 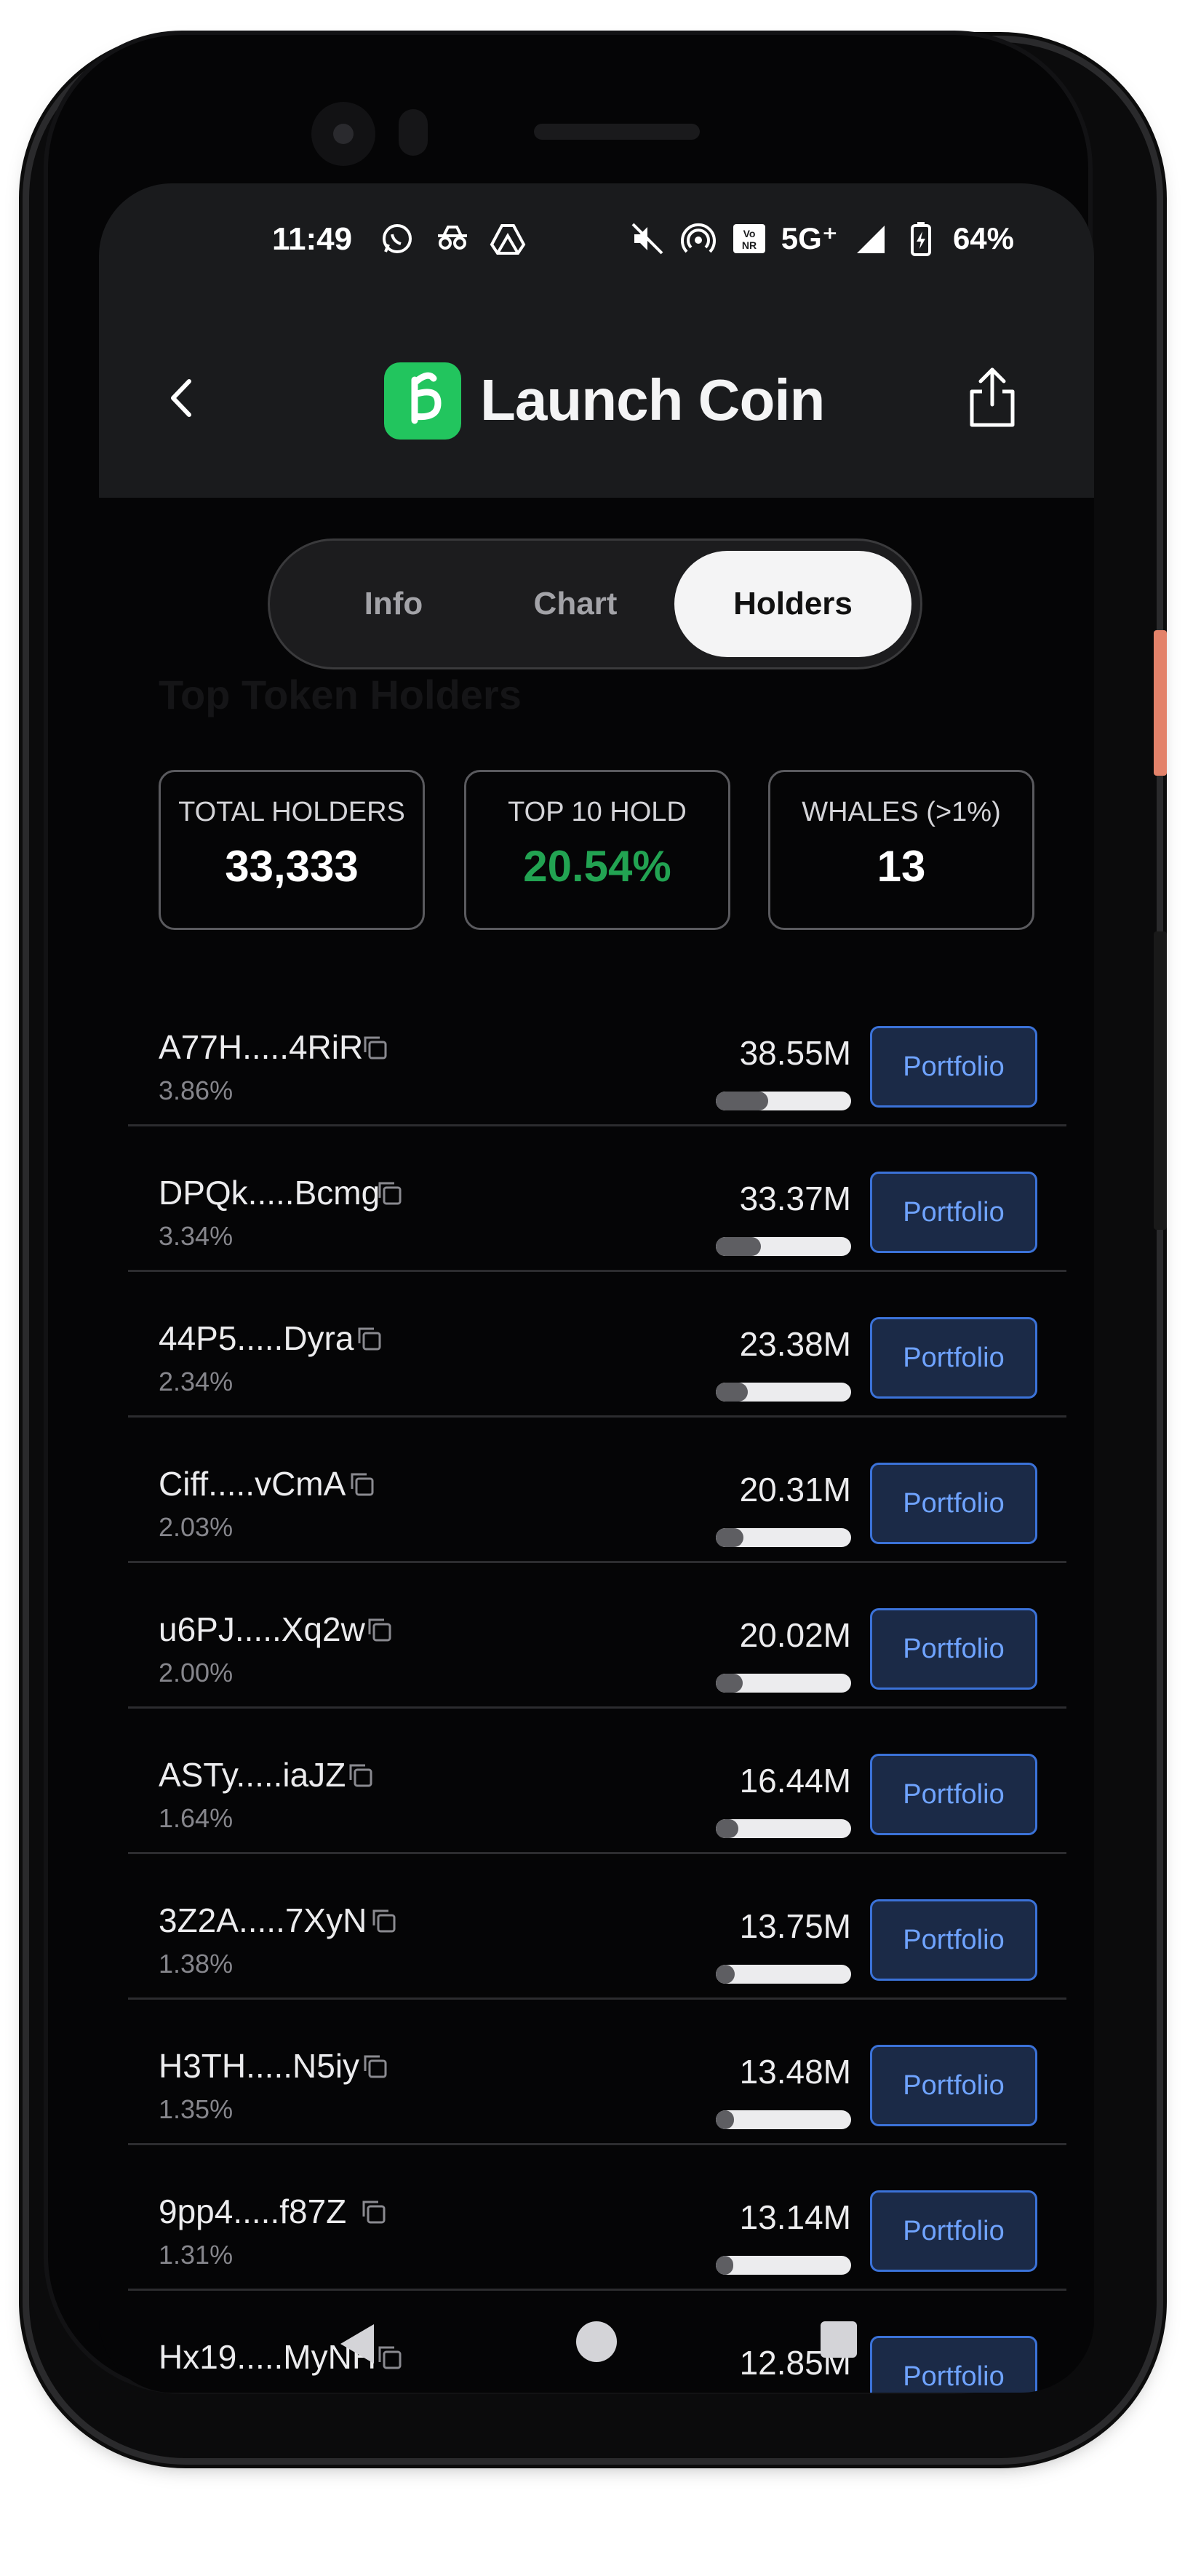 I want to click on holder-percent: 1.35%, so click(x=196, y=2109).